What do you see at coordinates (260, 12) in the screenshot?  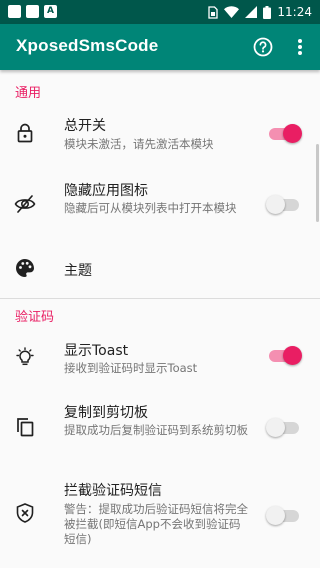 I see `status-indicators: 11:24` at bounding box center [260, 12].